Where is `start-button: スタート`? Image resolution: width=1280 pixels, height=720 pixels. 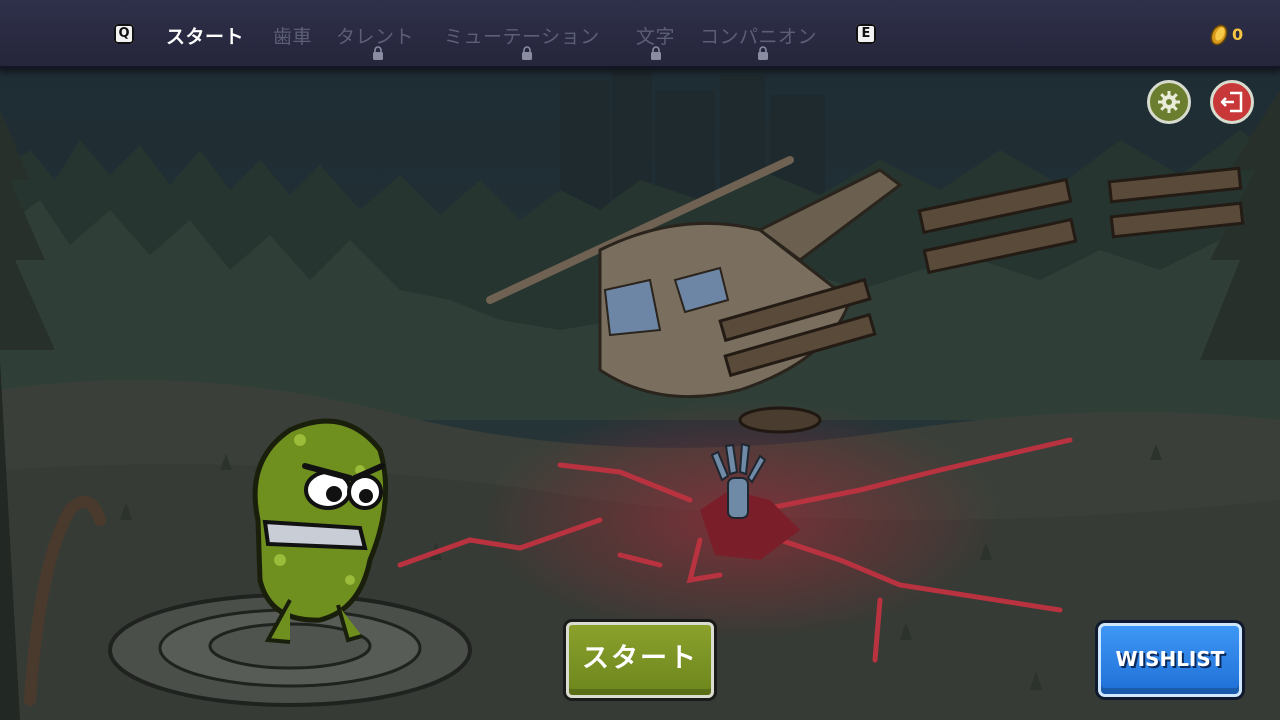
start-button: スタート is located at coordinates (640, 660).